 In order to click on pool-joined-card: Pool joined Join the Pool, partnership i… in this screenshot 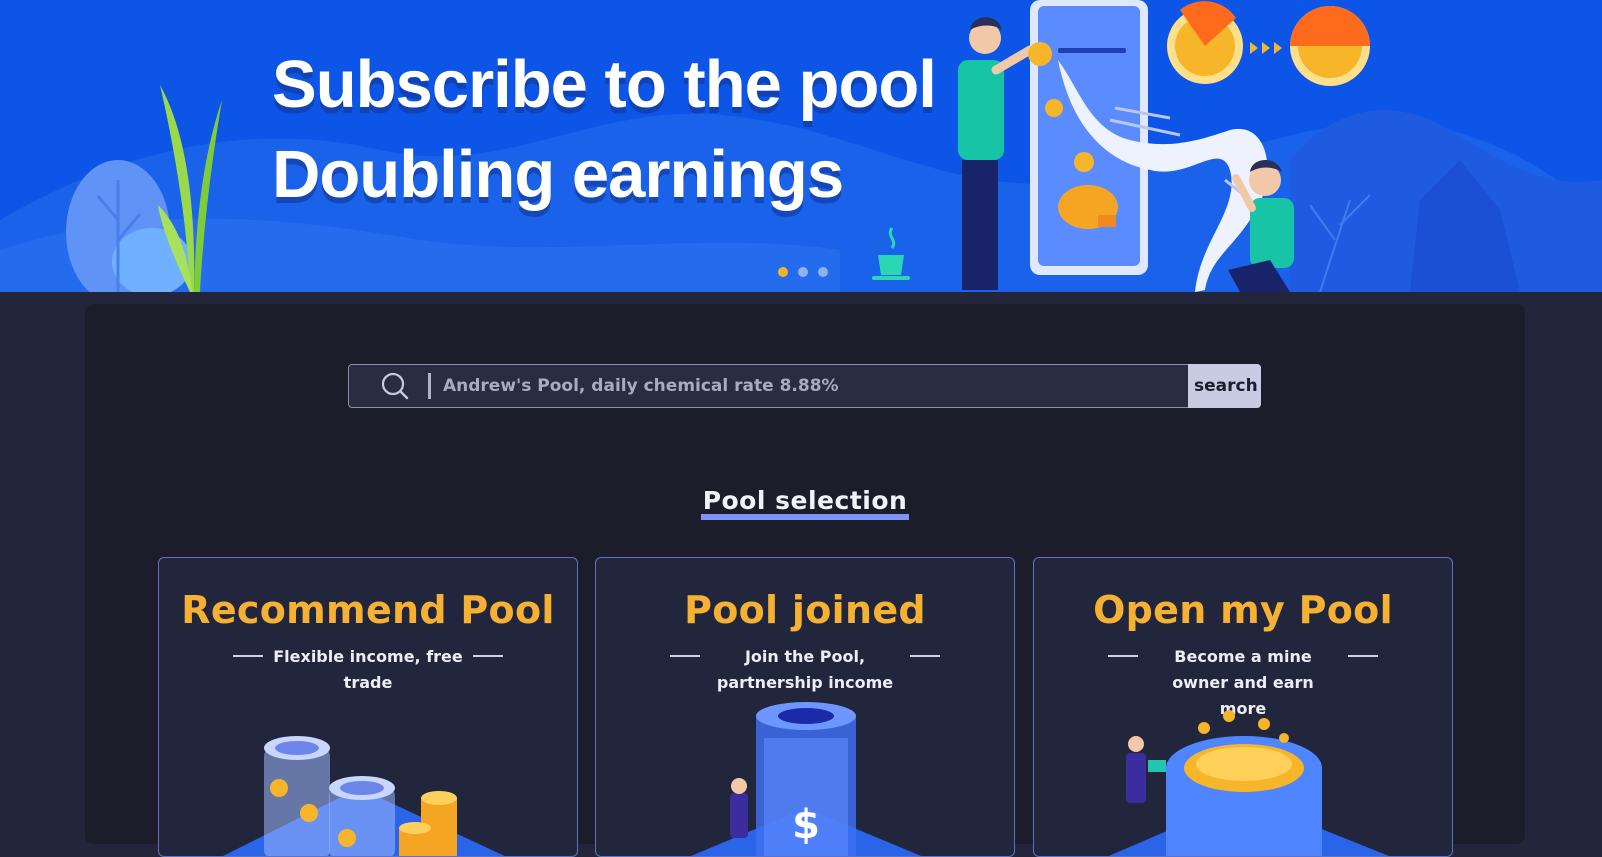, I will do `click(805, 707)`.